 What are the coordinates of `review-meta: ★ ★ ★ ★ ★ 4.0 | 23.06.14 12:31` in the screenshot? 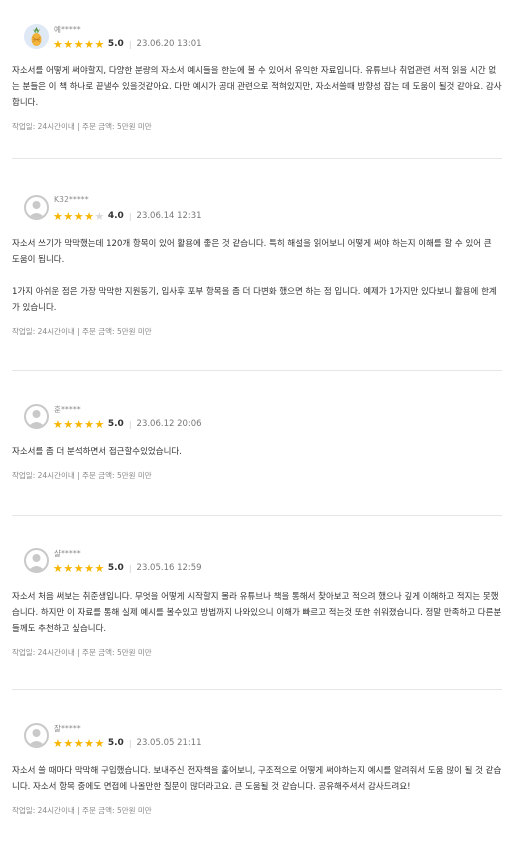 It's located at (127, 216).